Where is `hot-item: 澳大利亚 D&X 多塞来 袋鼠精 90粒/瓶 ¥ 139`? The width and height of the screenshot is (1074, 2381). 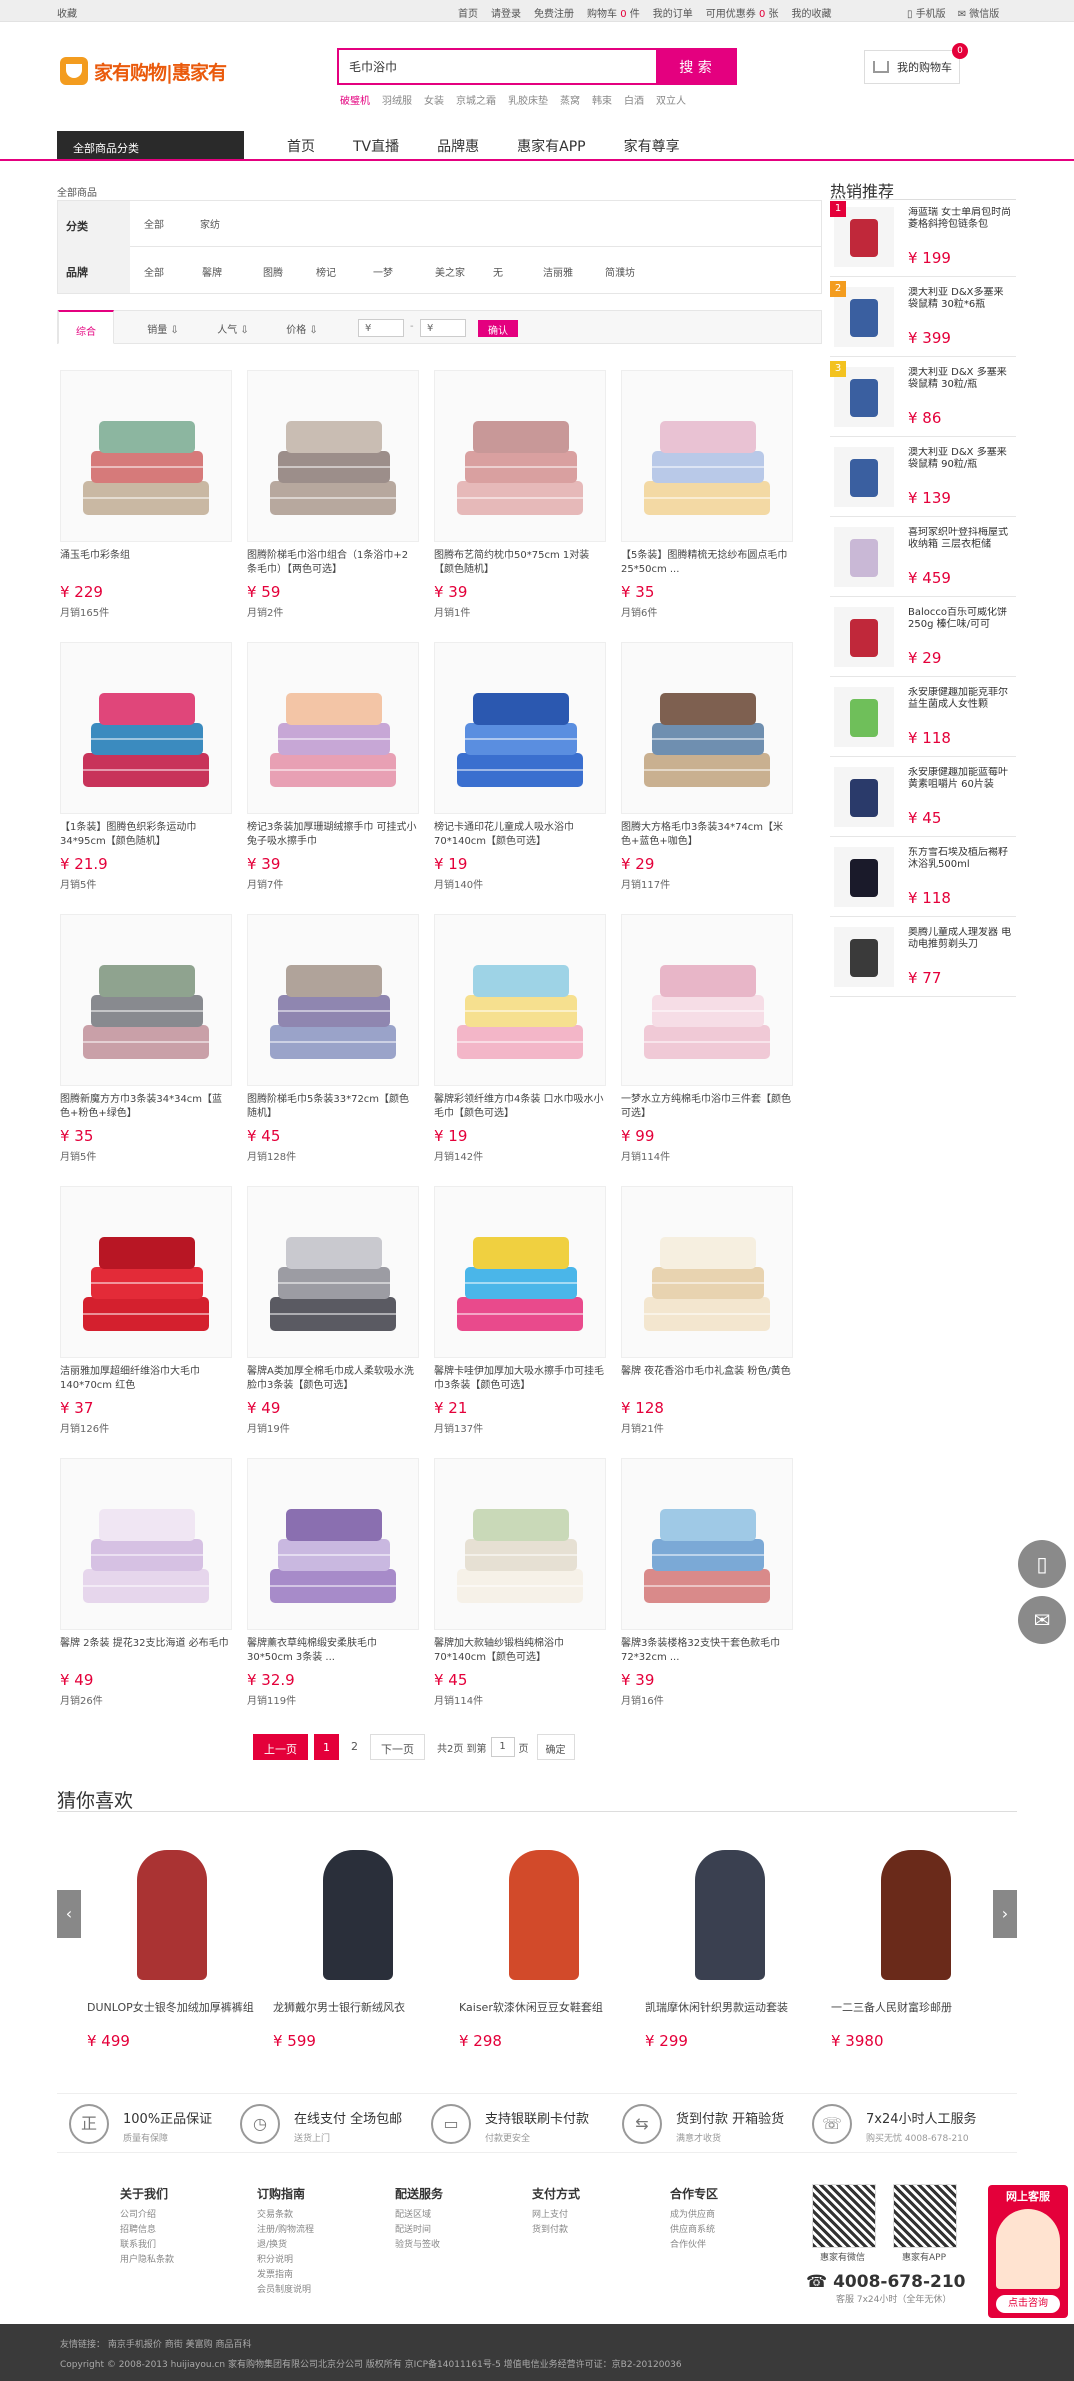 hot-item: 澳大利亚 D&X 多塞来 袋鼠精 90粒/瓶 ¥ 139 is located at coordinates (923, 479).